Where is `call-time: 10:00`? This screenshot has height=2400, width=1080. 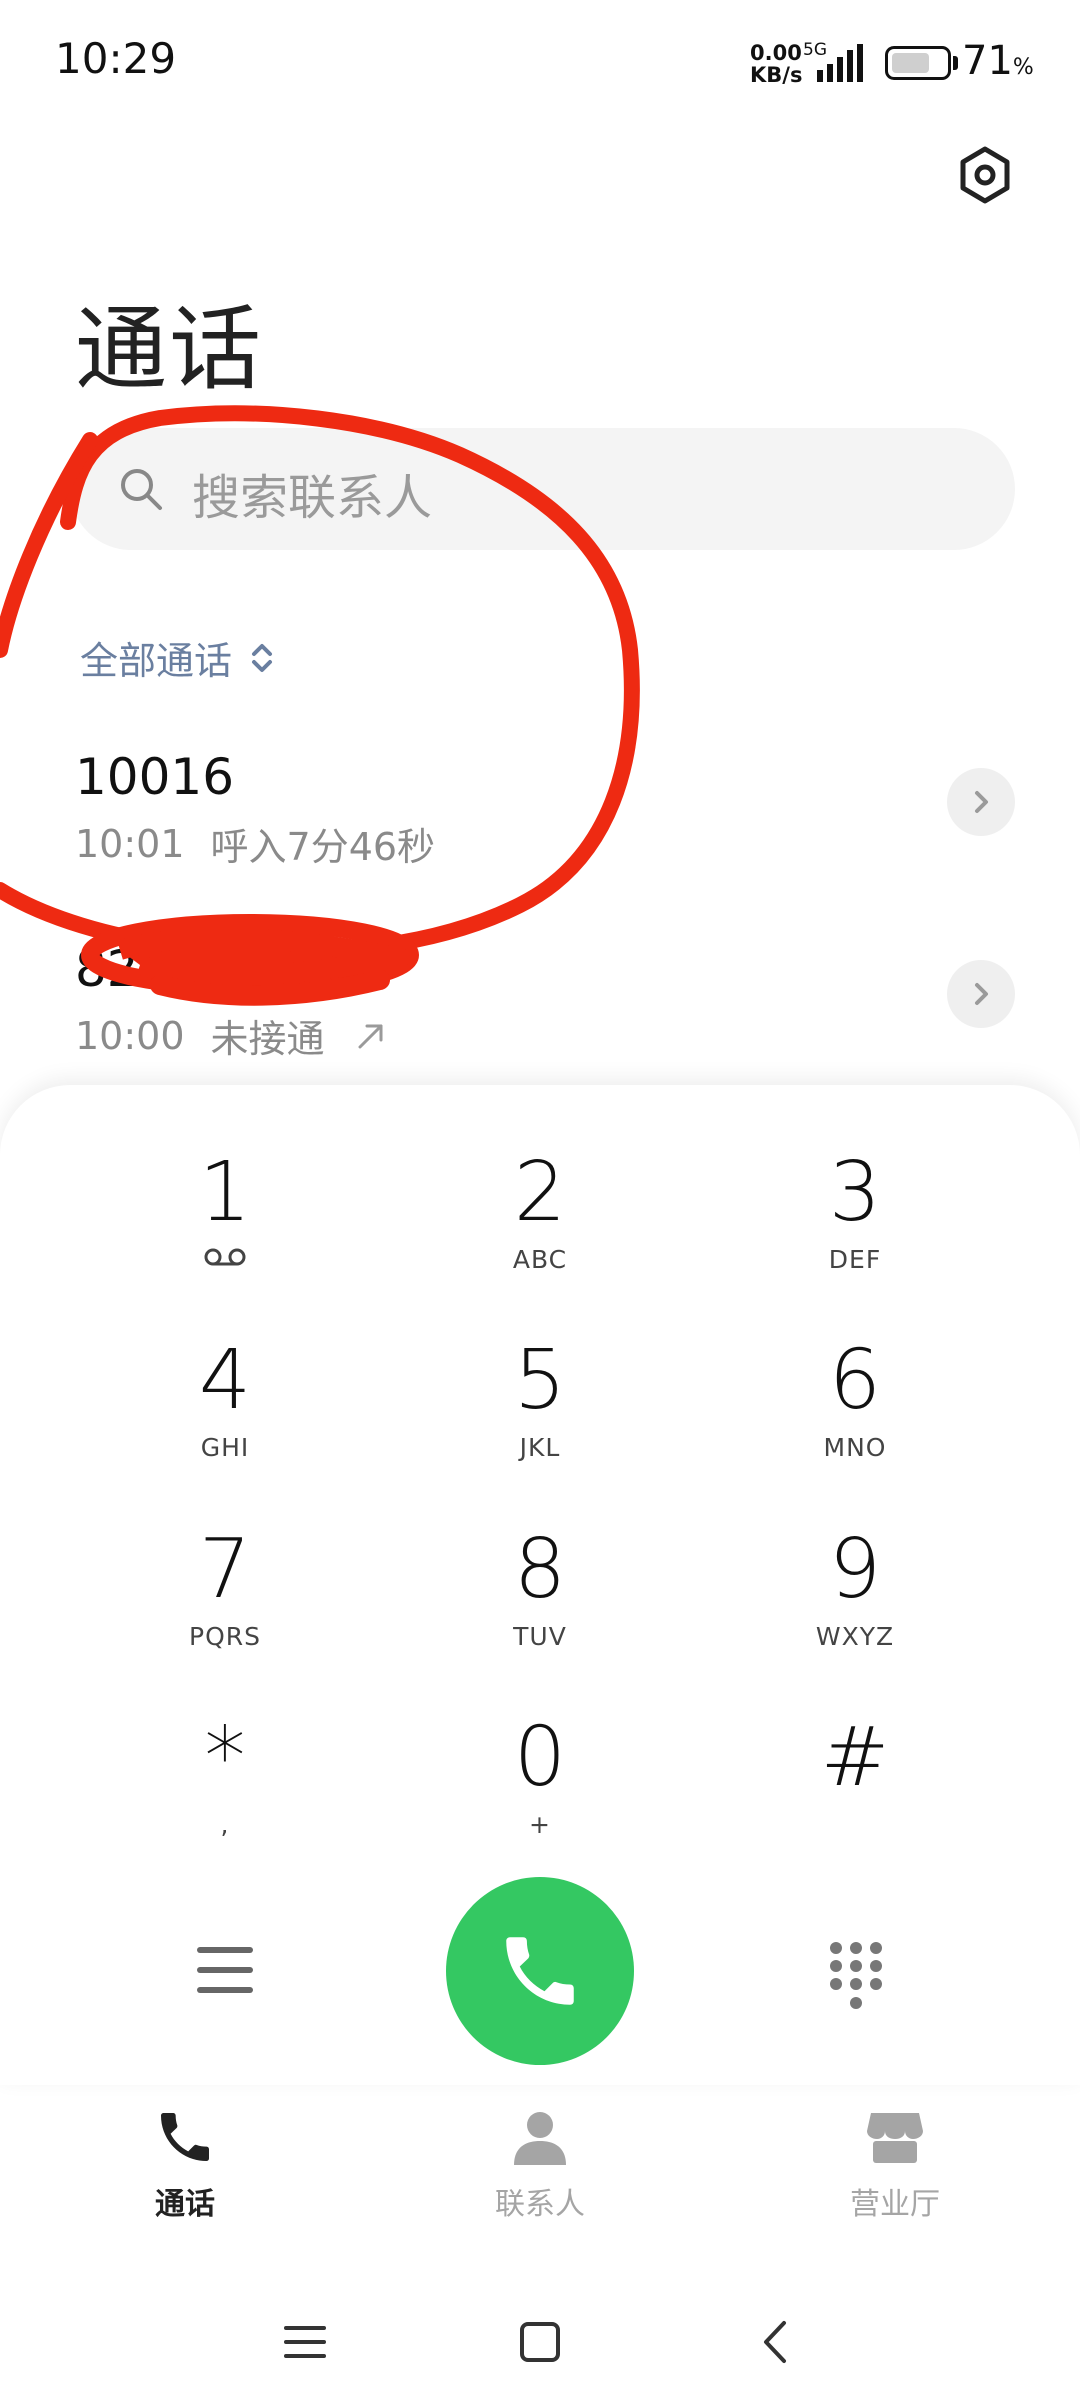 call-time: 10:00 is located at coordinates (130, 1035).